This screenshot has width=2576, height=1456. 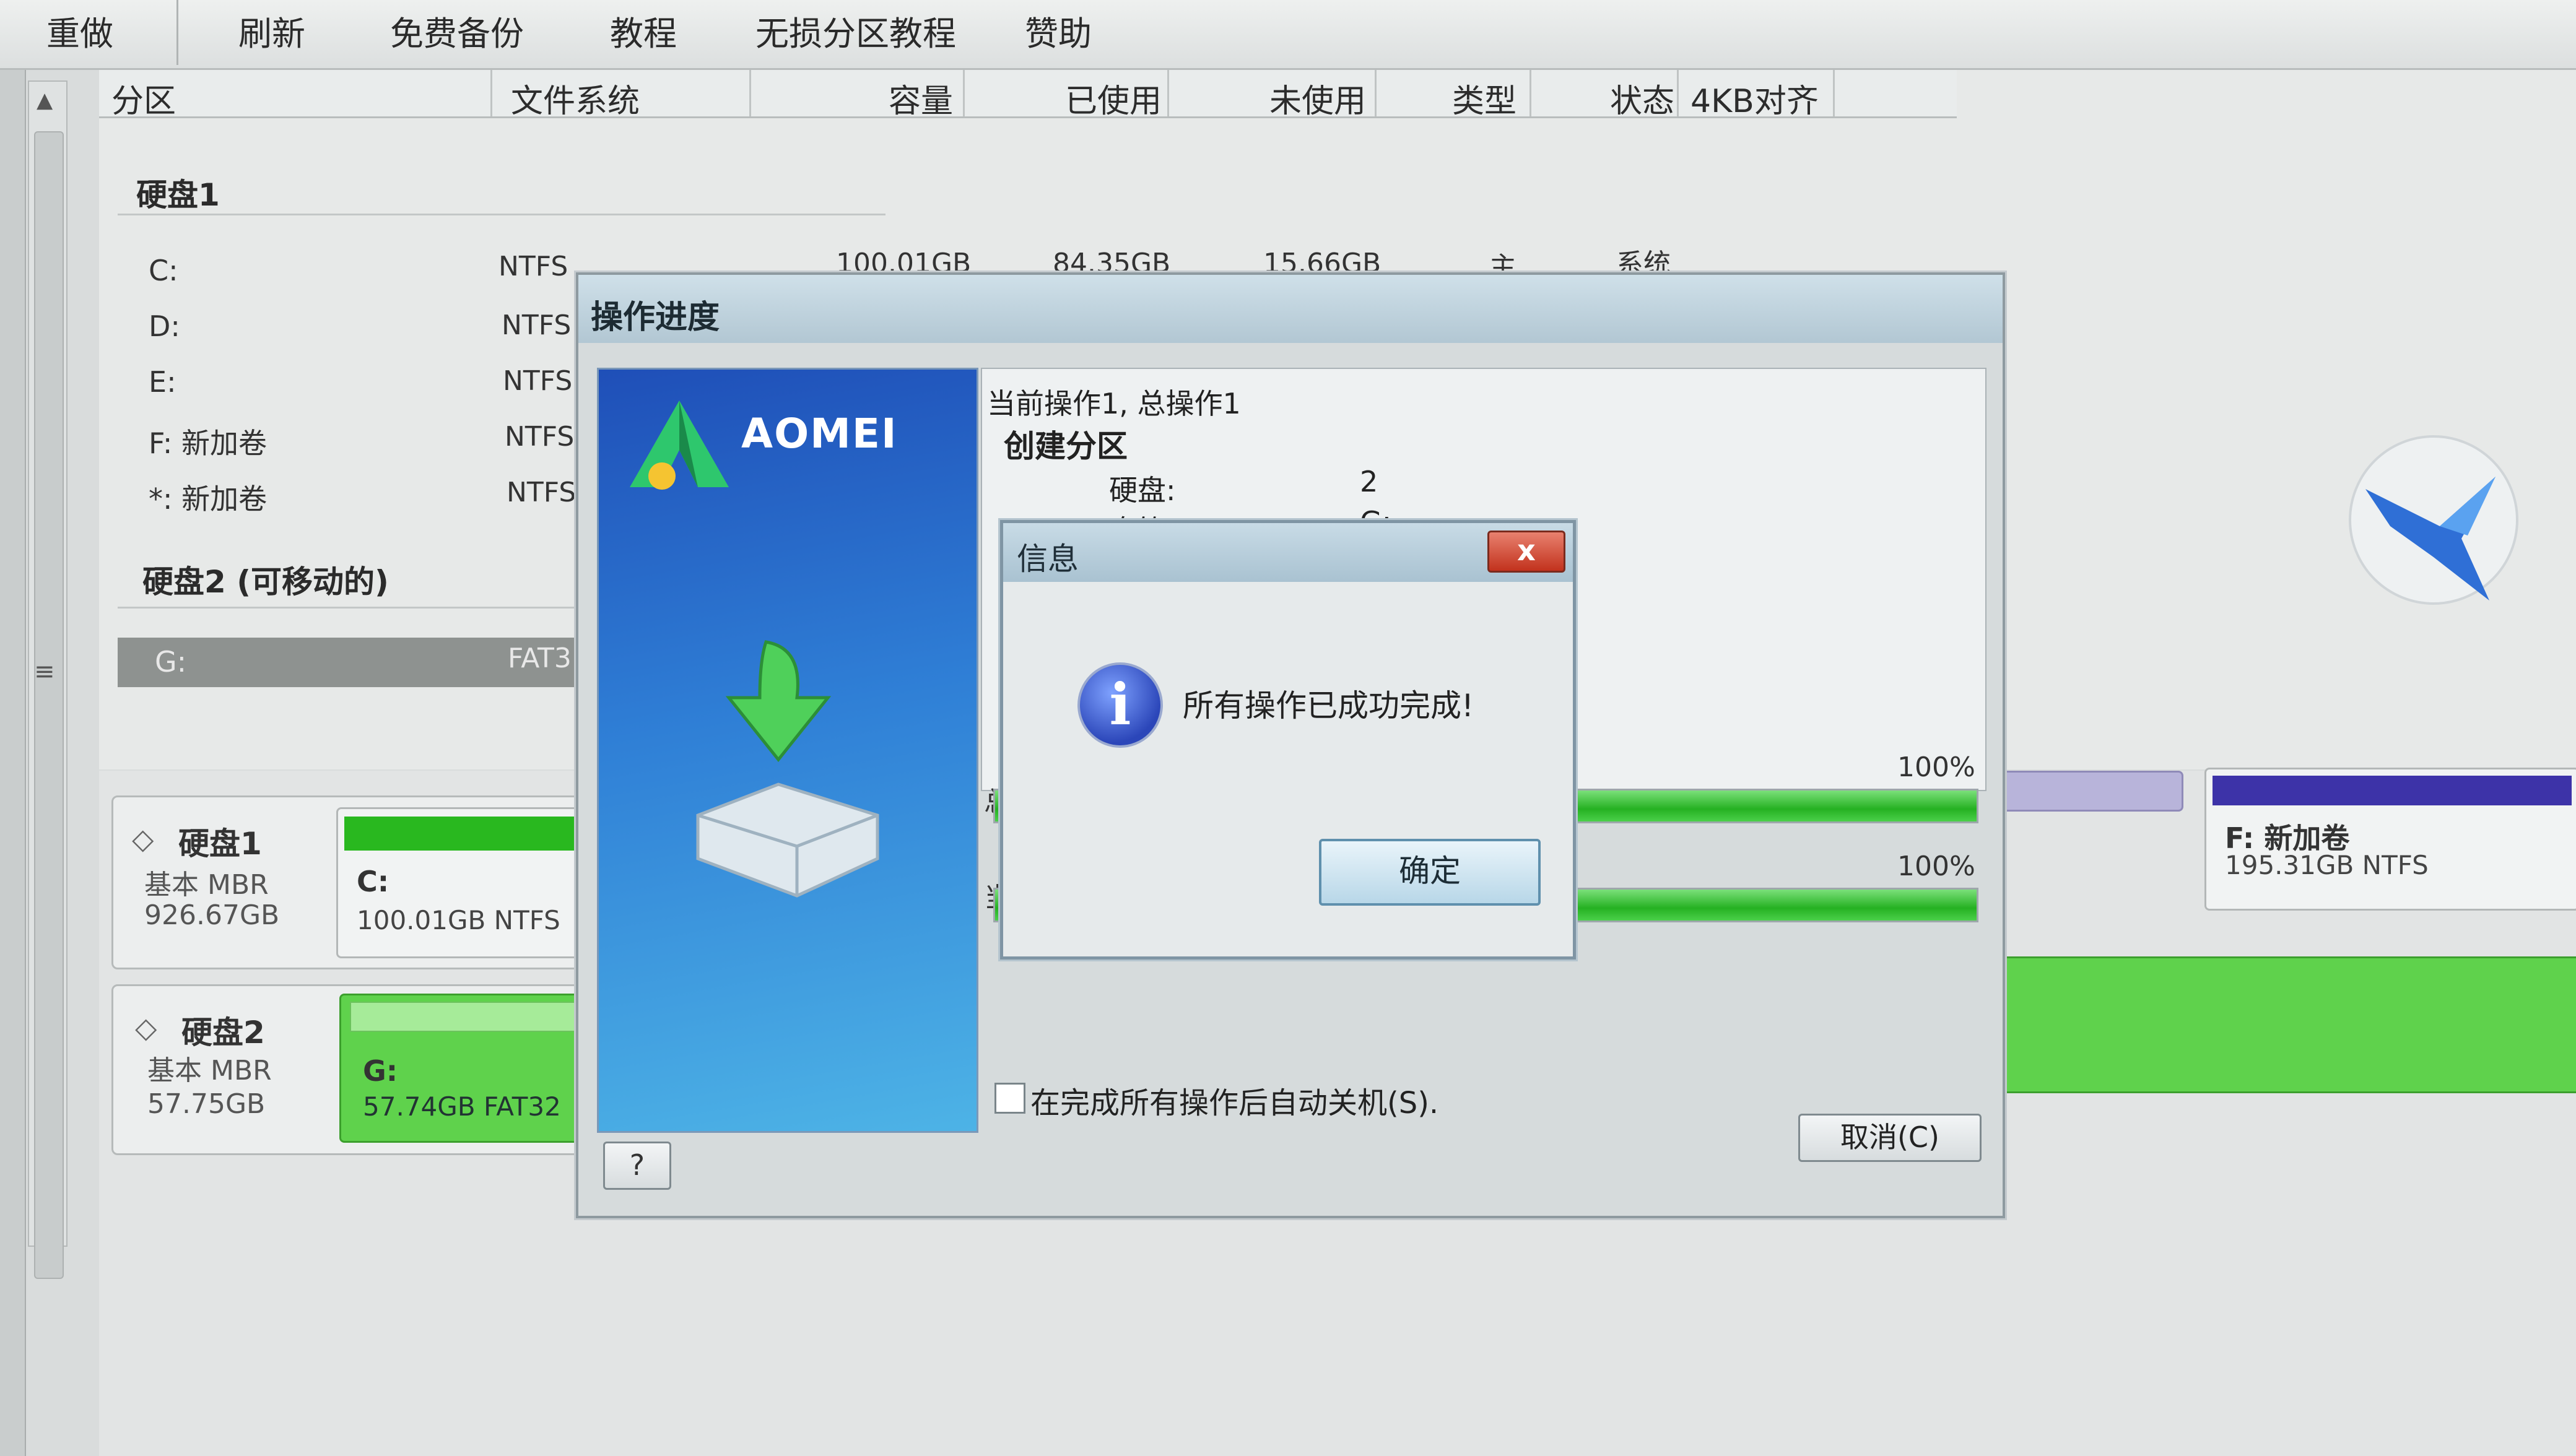 I want to click on bird-logo-icon, so click(x=2433, y=520).